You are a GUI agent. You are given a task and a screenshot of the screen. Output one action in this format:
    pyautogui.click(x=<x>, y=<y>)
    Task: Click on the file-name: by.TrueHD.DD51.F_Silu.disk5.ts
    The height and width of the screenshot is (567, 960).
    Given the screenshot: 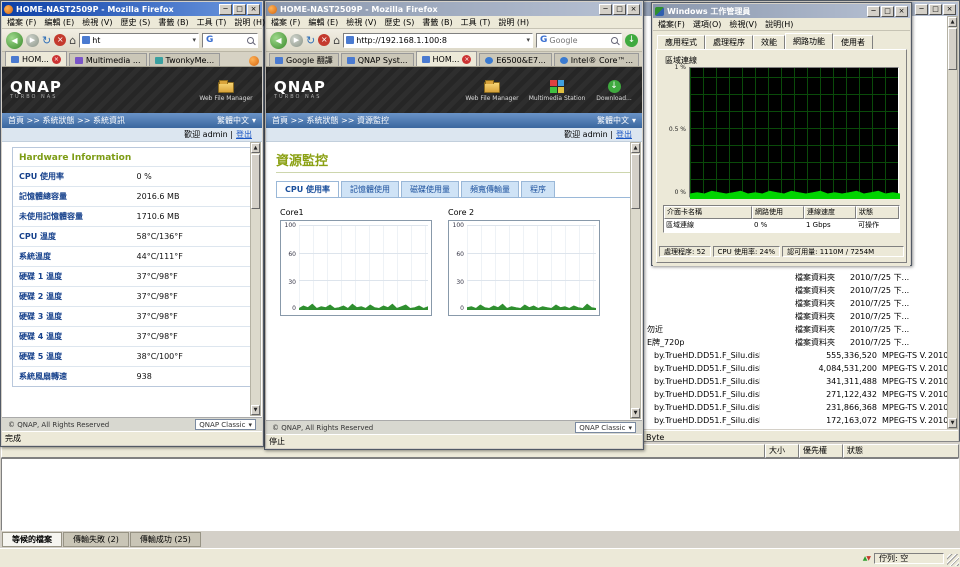 What is the action you would take?
    pyautogui.click(x=707, y=407)
    